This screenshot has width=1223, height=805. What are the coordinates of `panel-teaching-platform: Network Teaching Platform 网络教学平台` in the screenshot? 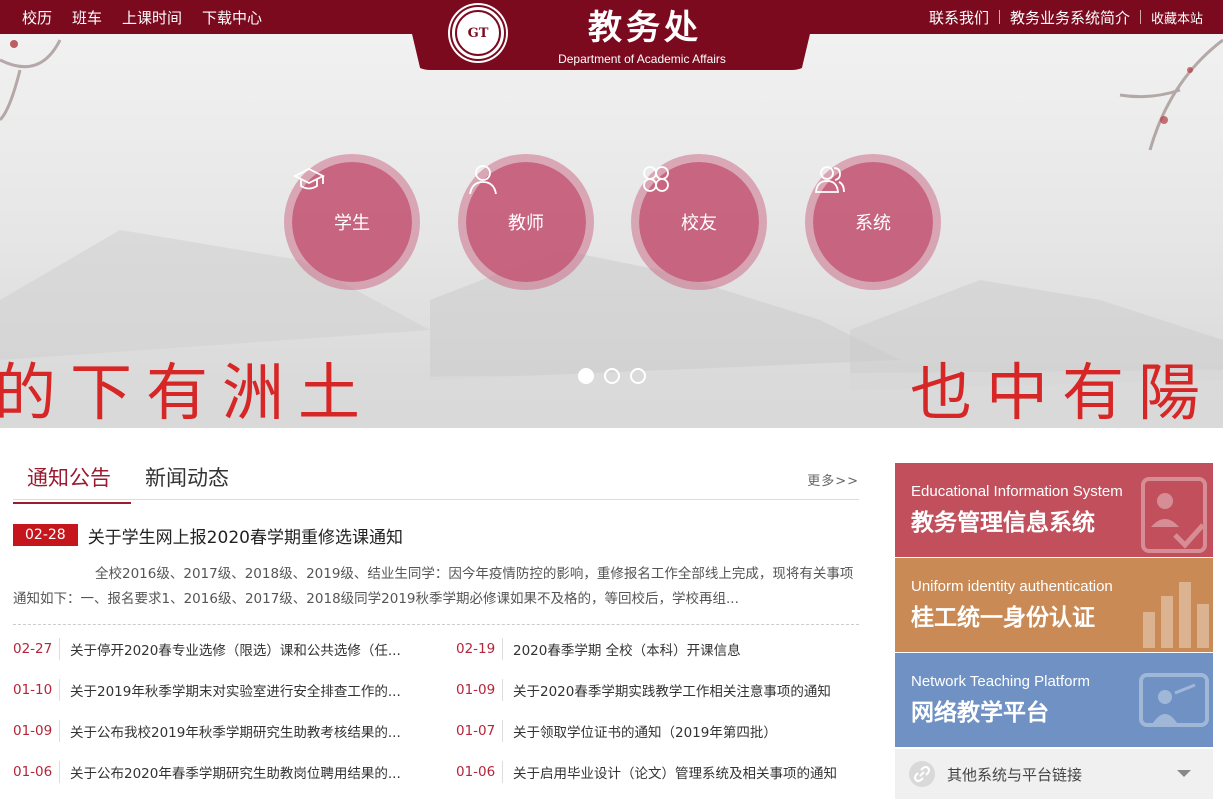 It's located at (1054, 700).